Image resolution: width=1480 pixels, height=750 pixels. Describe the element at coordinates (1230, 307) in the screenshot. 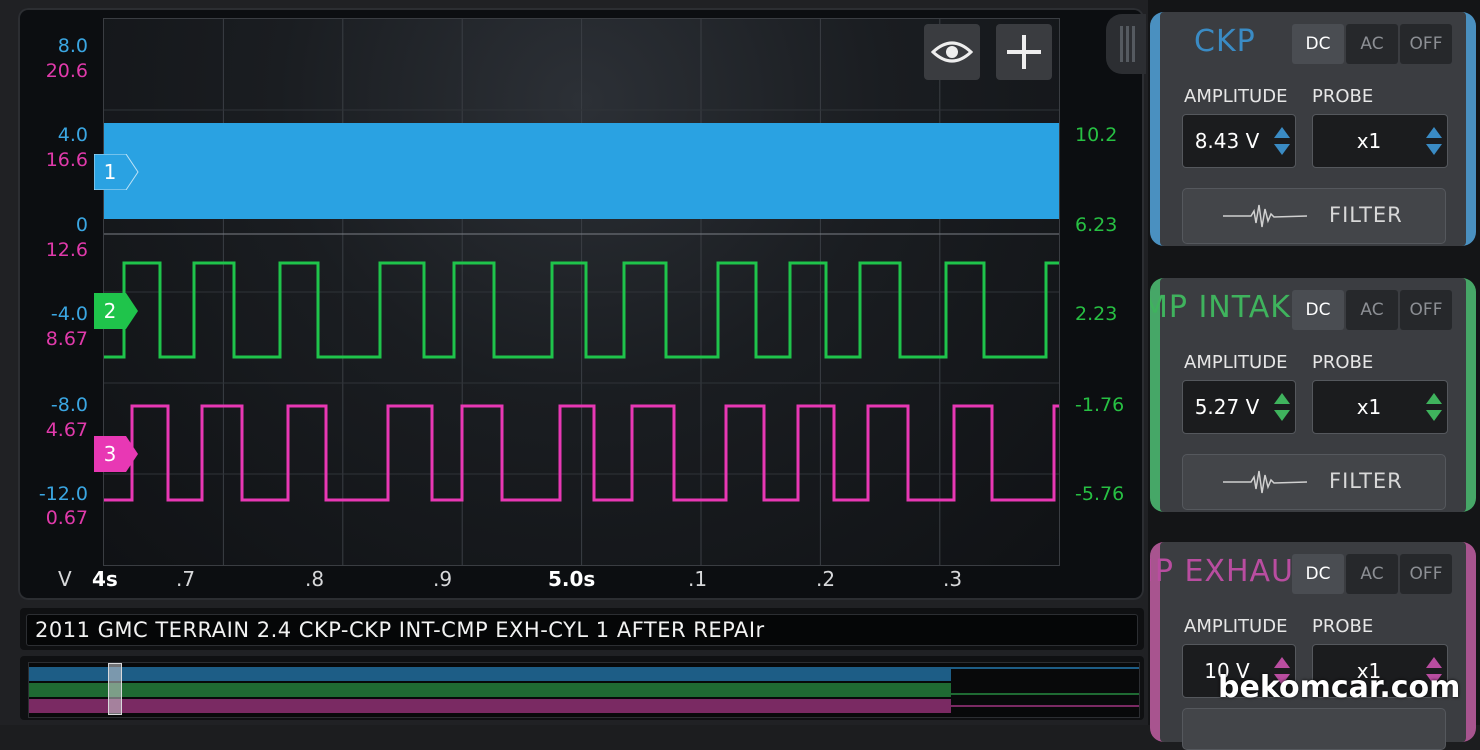

I see `channel-name: CMP INTAKE` at that location.